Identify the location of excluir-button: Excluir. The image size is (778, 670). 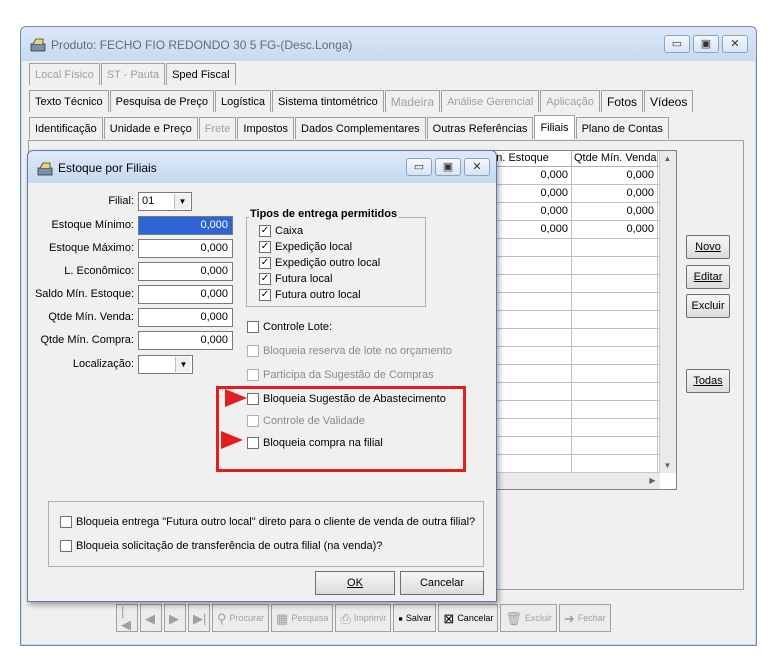
(708, 306).